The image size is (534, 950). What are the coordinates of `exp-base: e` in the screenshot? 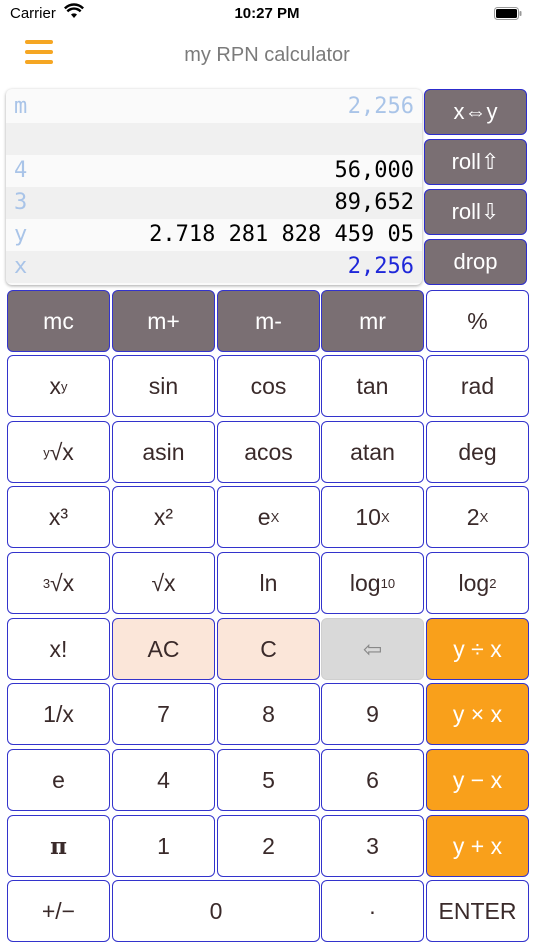 It's located at (264, 516).